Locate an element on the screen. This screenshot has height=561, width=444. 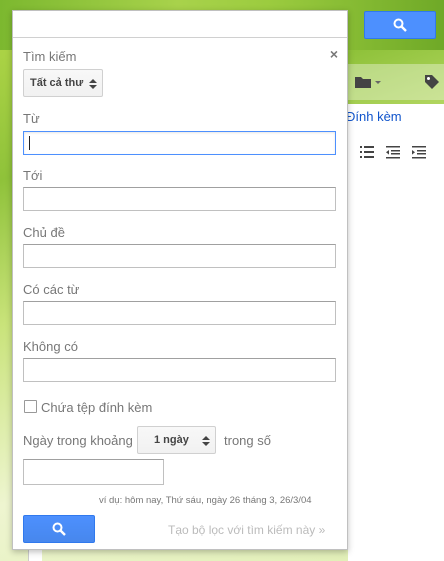
labels-button is located at coordinates (432, 82).